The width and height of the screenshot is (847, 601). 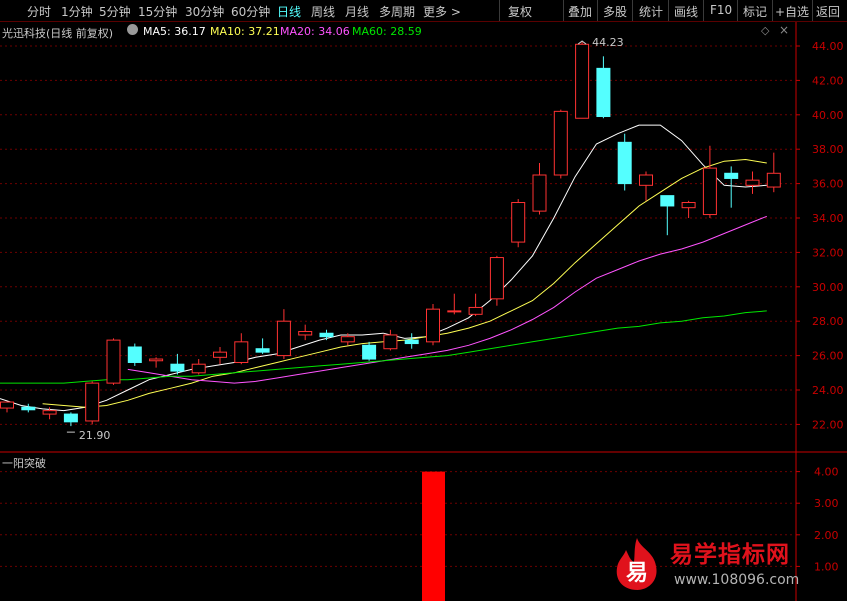 I want to click on y-tick-label: 28.00, so click(x=828, y=321).